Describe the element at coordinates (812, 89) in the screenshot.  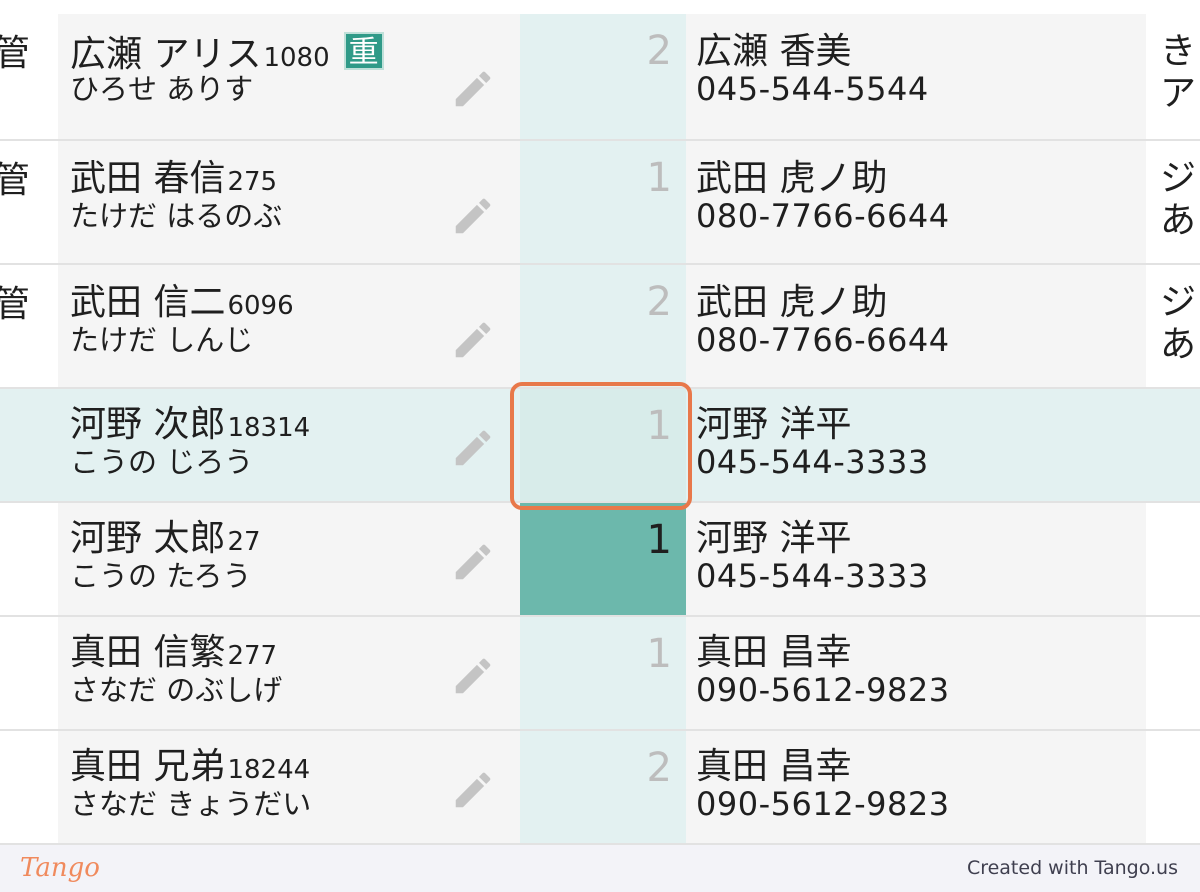
I see `contact-phone: 045-544-5544` at that location.